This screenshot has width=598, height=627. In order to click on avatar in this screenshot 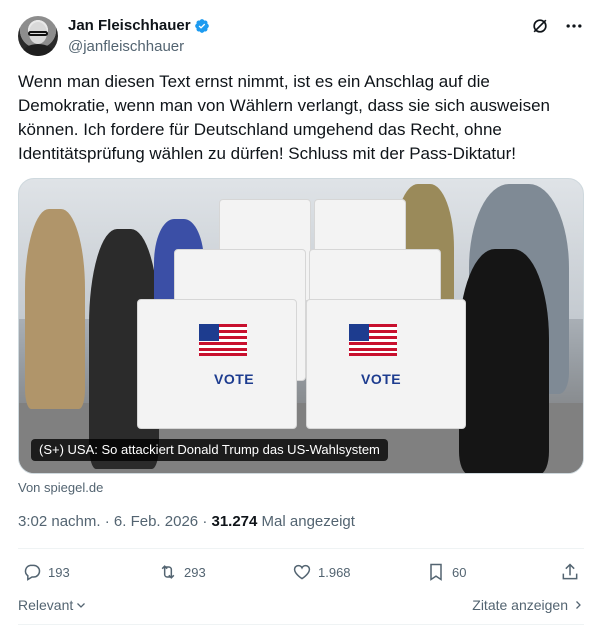, I will do `click(38, 36)`.